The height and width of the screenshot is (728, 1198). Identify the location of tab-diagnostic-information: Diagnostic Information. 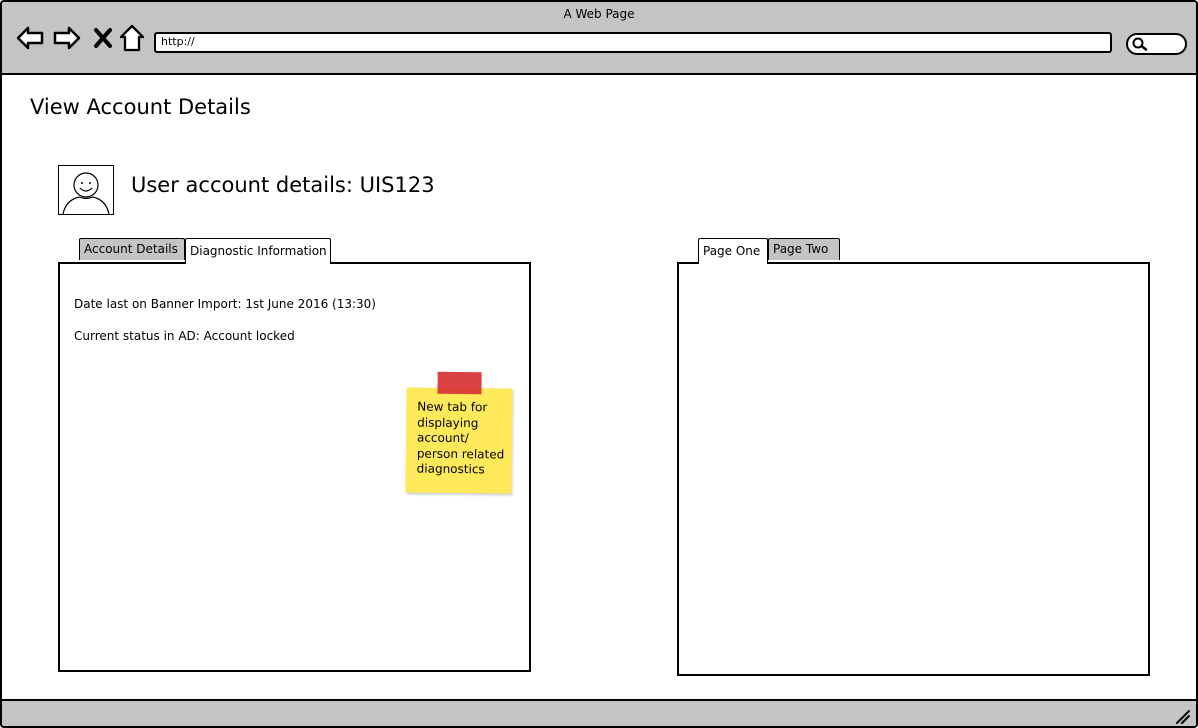
(258, 251).